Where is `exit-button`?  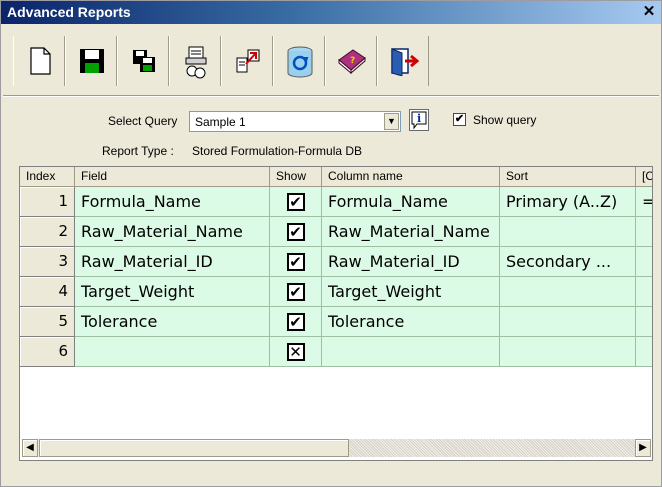 exit-button is located at coordinates (403, 61).